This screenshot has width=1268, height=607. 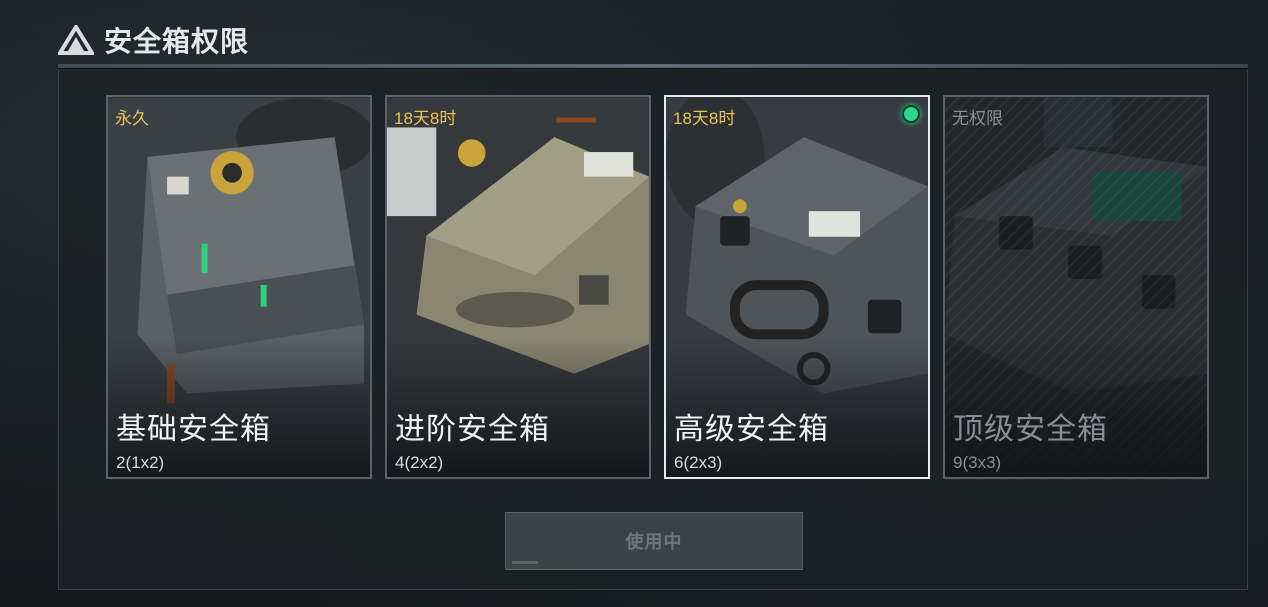 What do you see at coordinates (177, 41) in the screenshot?
I see `page-title: 安全箱权限` at bounding box center [177, 41].